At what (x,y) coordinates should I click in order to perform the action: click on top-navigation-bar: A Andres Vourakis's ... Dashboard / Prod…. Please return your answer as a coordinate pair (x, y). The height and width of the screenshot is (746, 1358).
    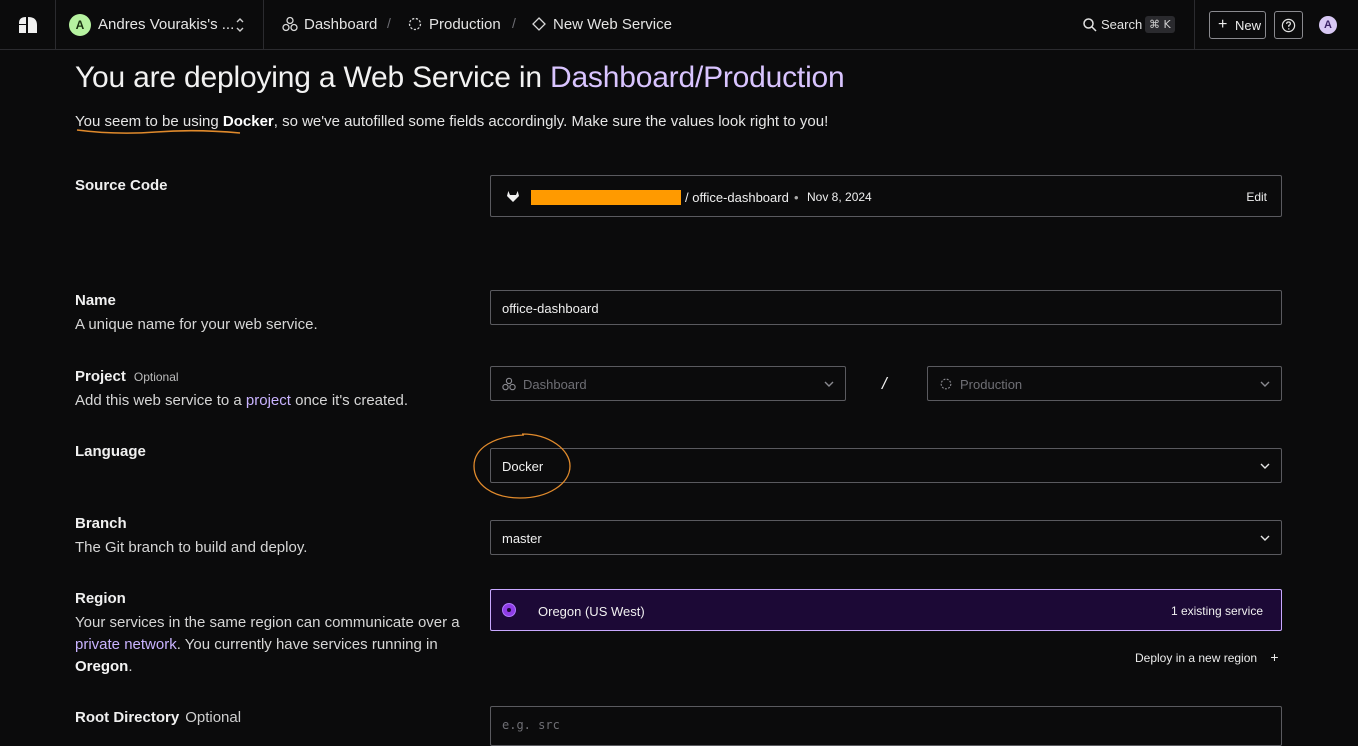
    Looking at the image, I should click on (679, 25).